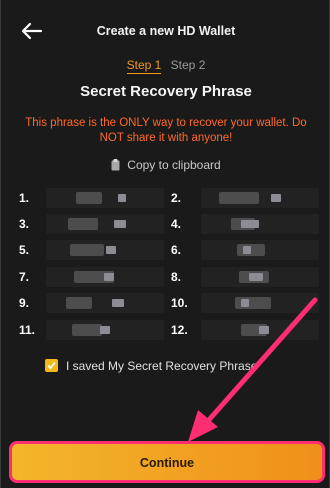 This screenshot has height=488, width=330. Describe the element at coordinates (166, 91) in the screenshot. I see `section-heading: Secret Recovery Phrase` at that location.